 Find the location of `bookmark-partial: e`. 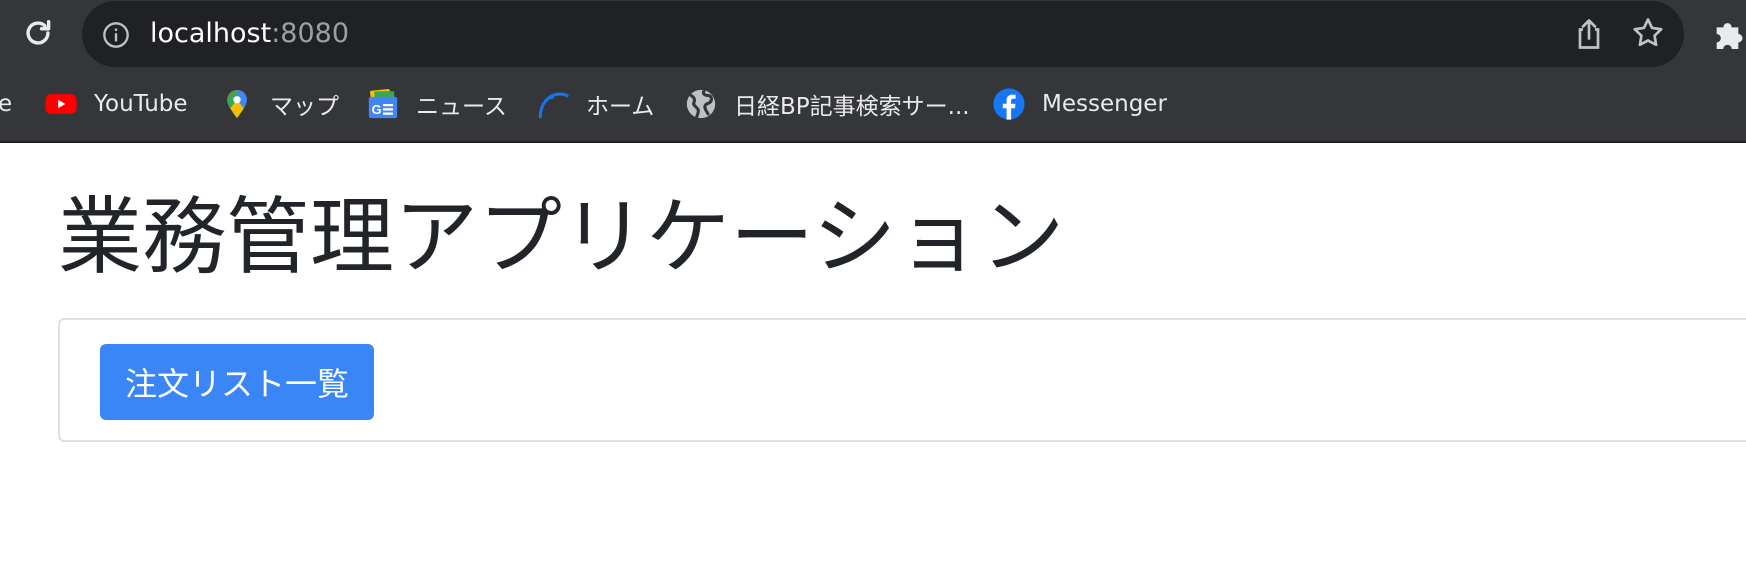

bookmark-partial: e is located at coordinates (6, 104).